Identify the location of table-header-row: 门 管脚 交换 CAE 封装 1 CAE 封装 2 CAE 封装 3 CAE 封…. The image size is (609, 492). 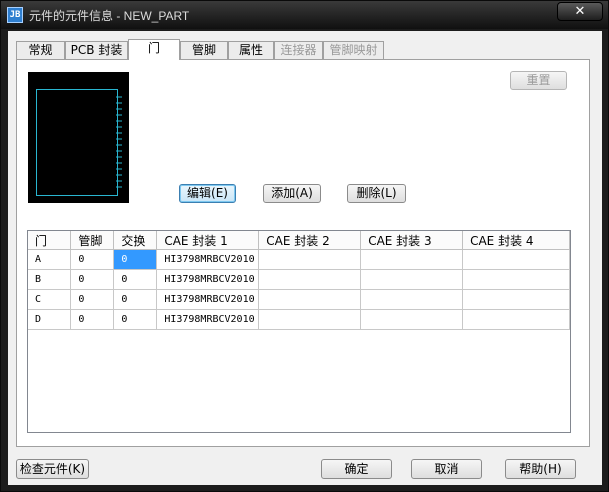
(299, 240).